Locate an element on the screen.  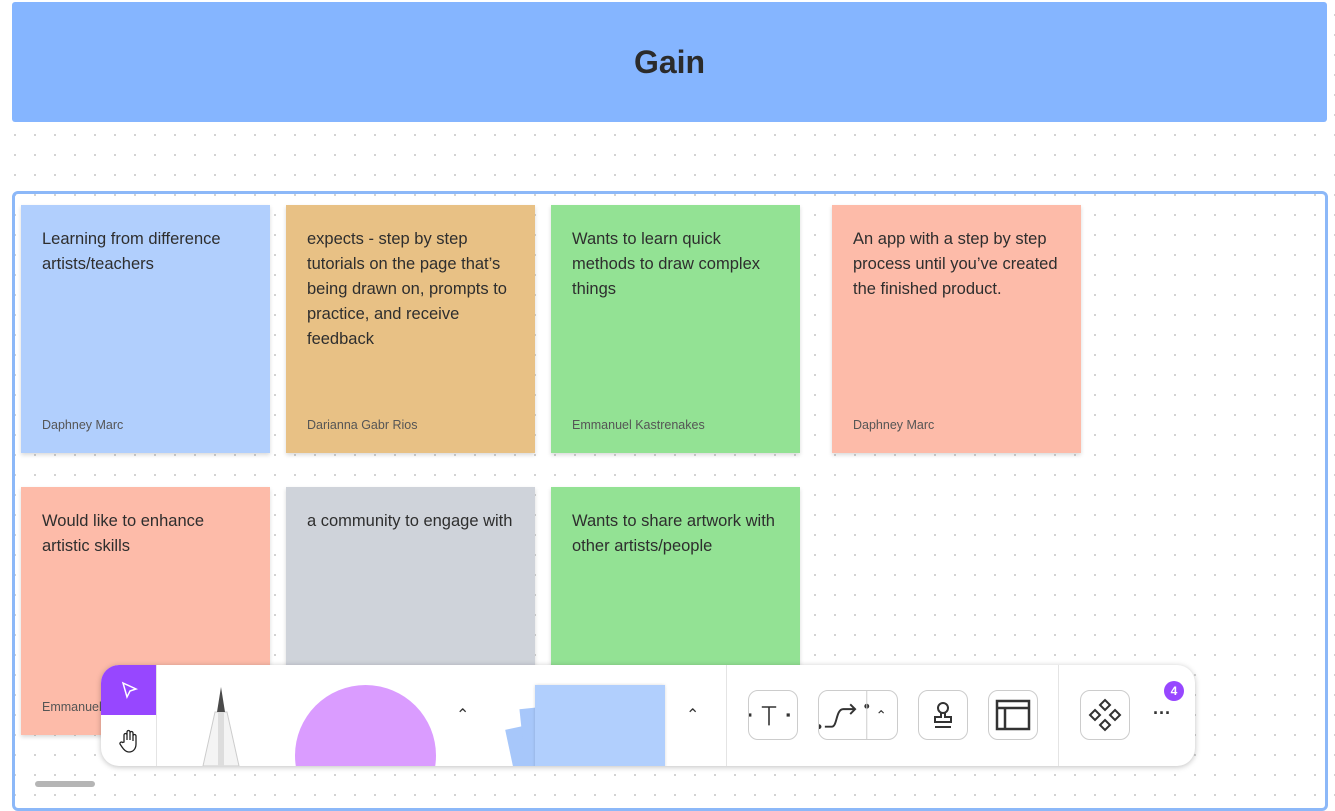
section-header: Gain is located at coordinates (669, 62).